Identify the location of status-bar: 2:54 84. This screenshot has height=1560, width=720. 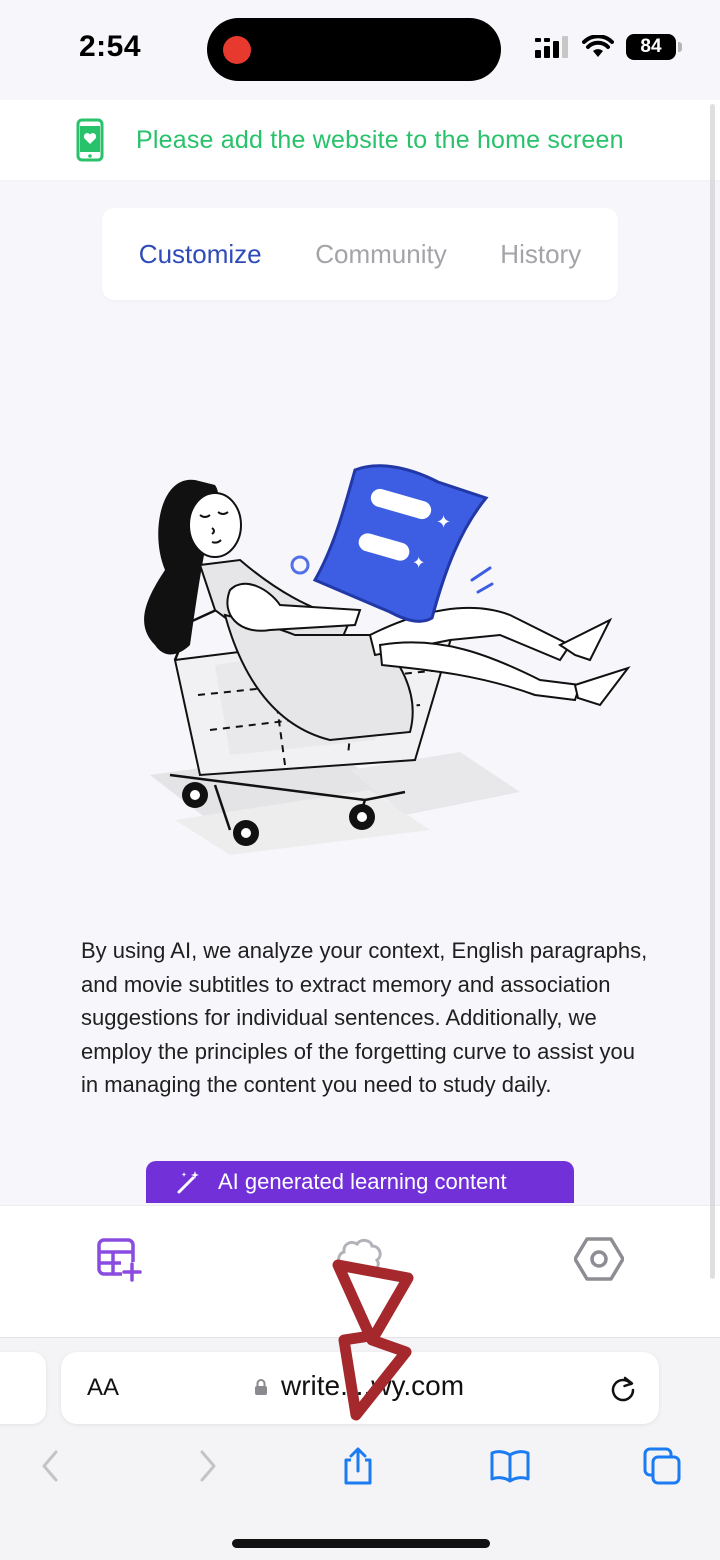
(360, 50).